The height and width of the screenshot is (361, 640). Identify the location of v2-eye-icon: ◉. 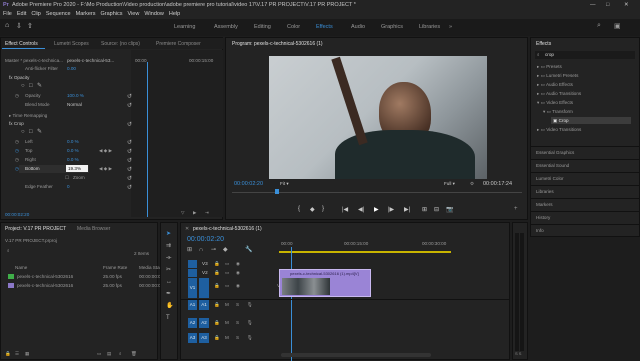
(238, 273).